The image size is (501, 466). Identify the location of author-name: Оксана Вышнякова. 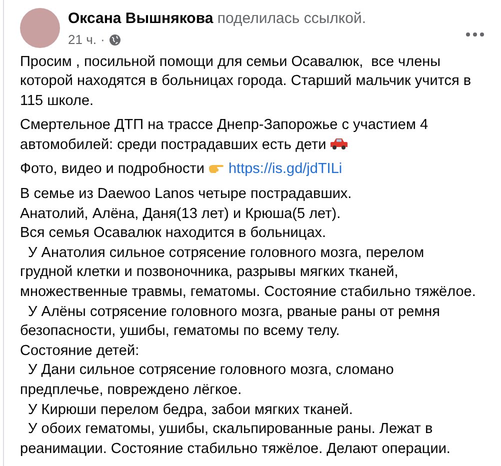
(141, 18).